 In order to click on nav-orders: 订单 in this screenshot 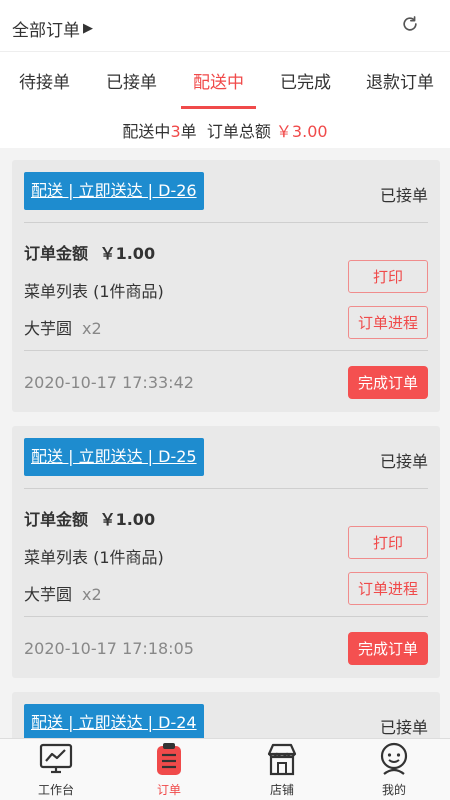, I will do `click(169, 769)`.